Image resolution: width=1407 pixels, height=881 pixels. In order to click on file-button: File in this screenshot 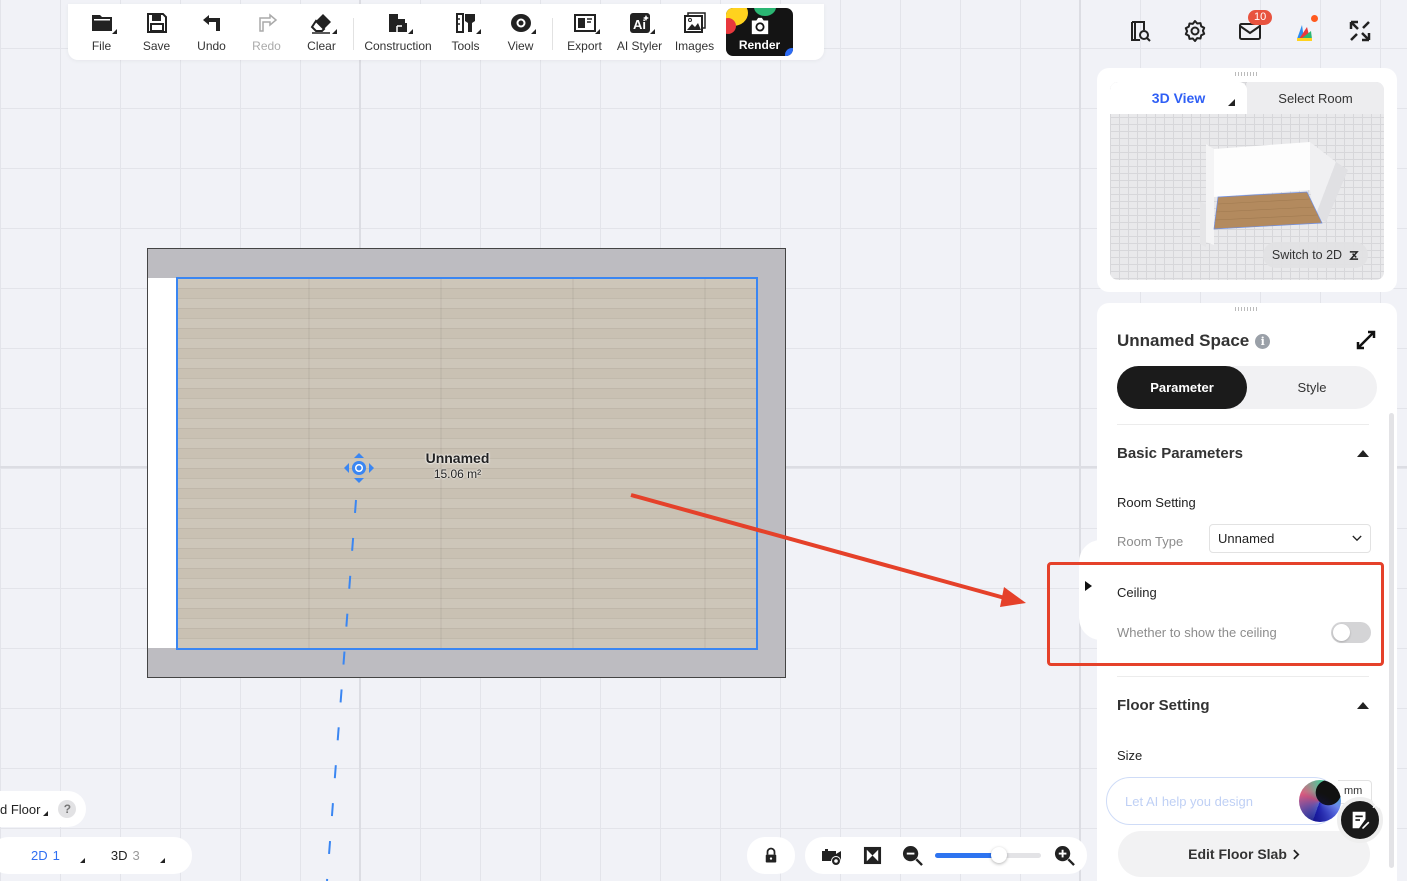, I will do `click(101, 28)`.